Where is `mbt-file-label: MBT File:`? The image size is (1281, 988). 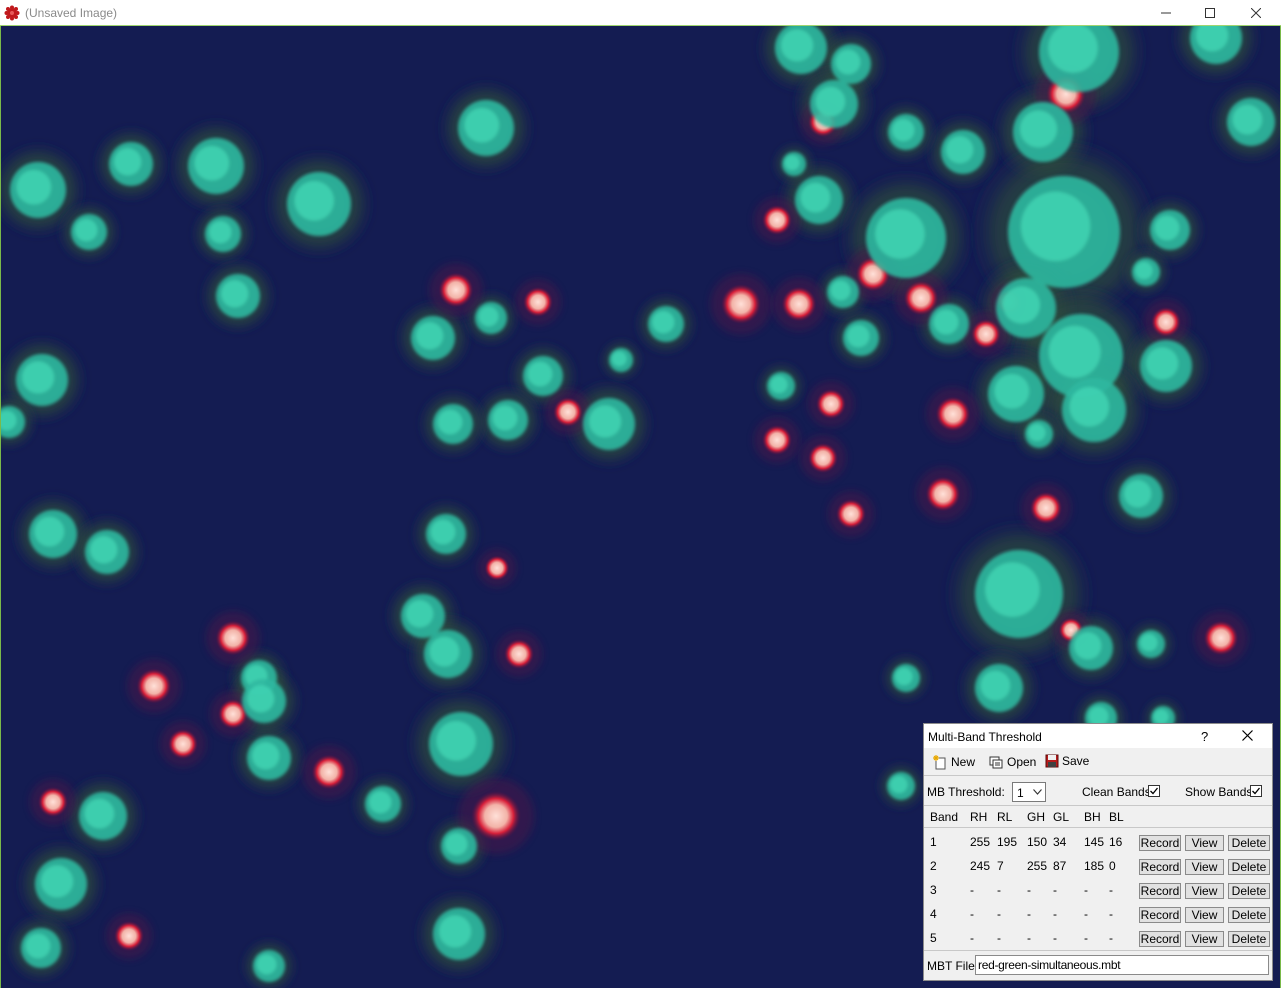 mbt-file-label: MBT File: is located at coordinates (953, 966).